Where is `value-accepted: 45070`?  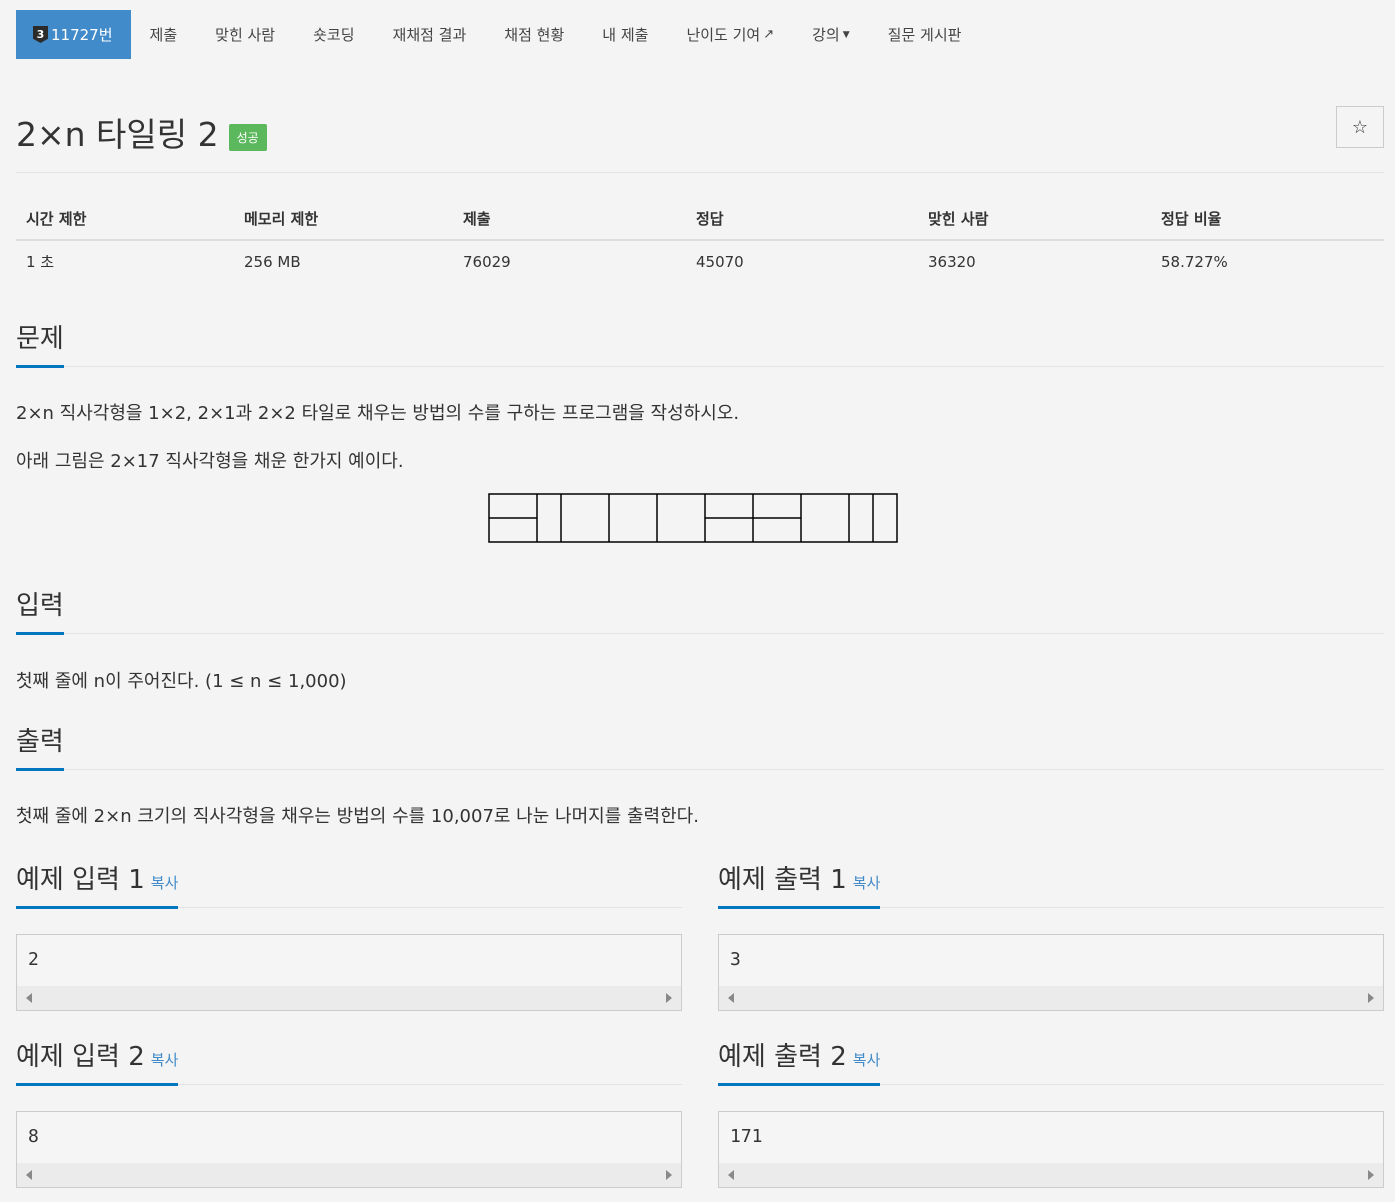 value-accepted: 45070 is located at coordinates (720, 261).